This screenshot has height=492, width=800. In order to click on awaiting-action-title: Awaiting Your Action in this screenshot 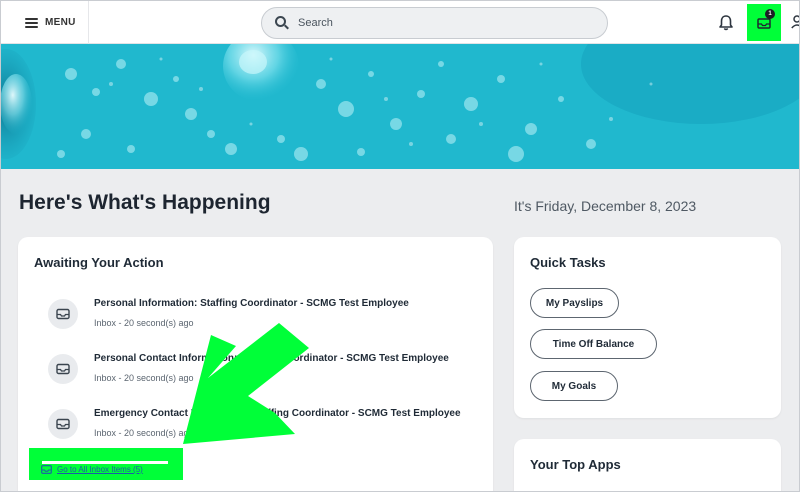, I will do `click(99, 262)`.